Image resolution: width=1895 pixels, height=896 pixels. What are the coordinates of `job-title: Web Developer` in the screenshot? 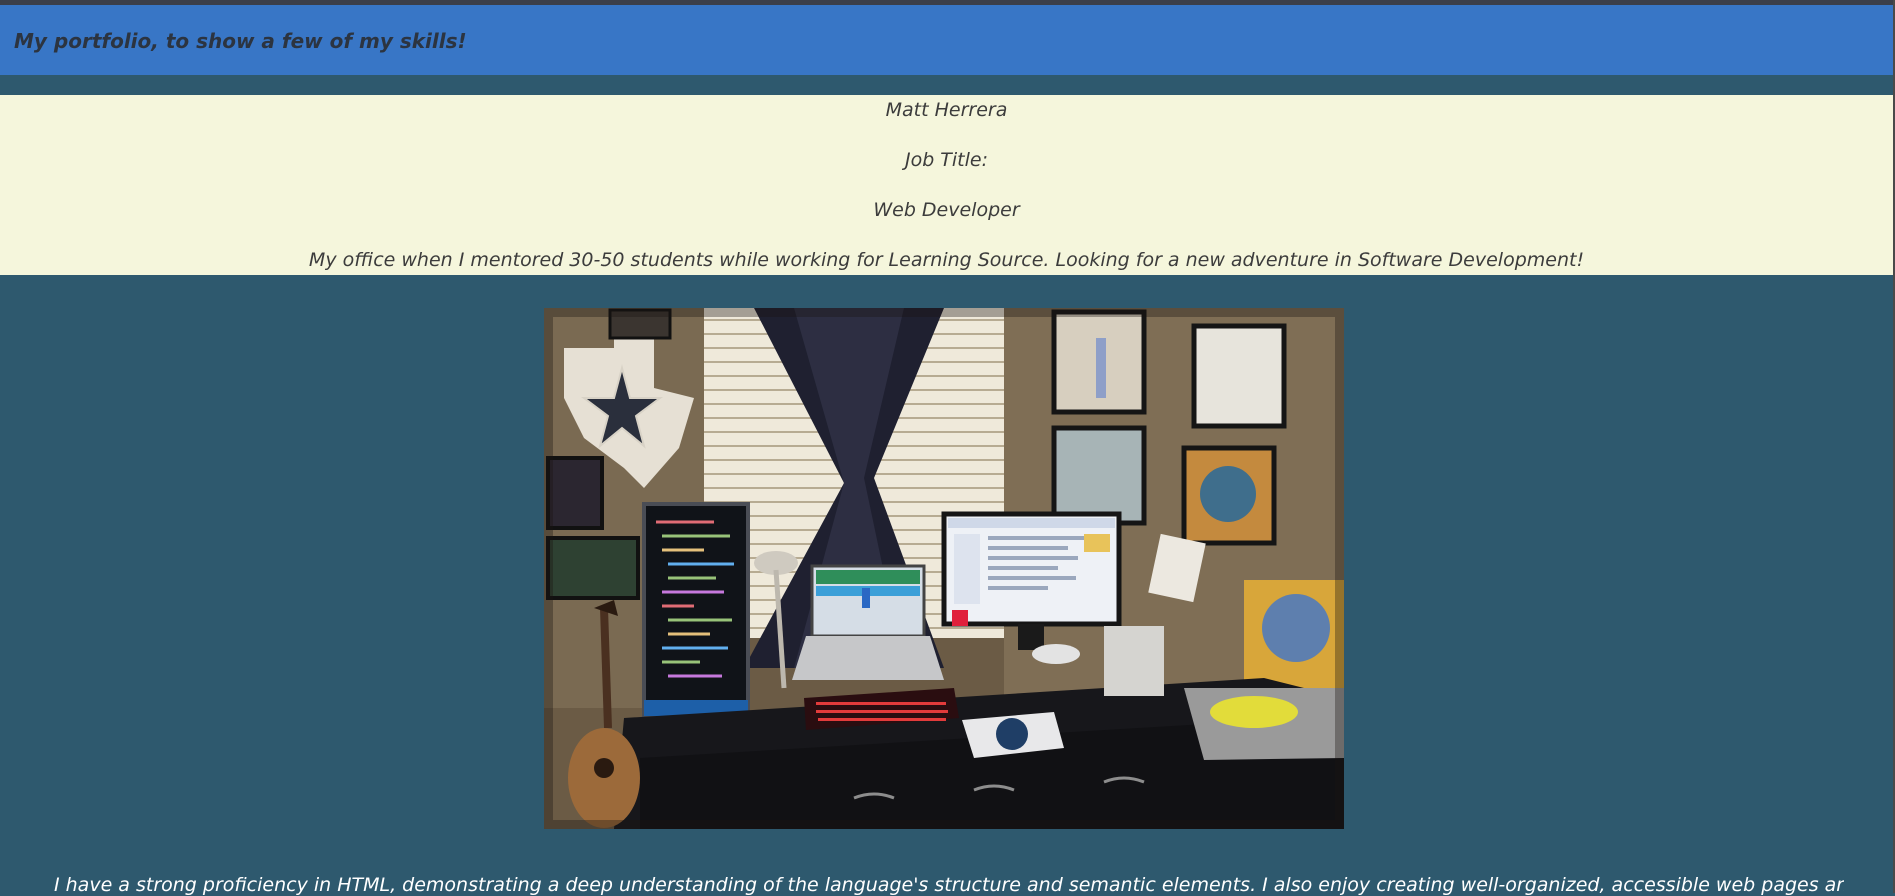 It's located at (946, 210).